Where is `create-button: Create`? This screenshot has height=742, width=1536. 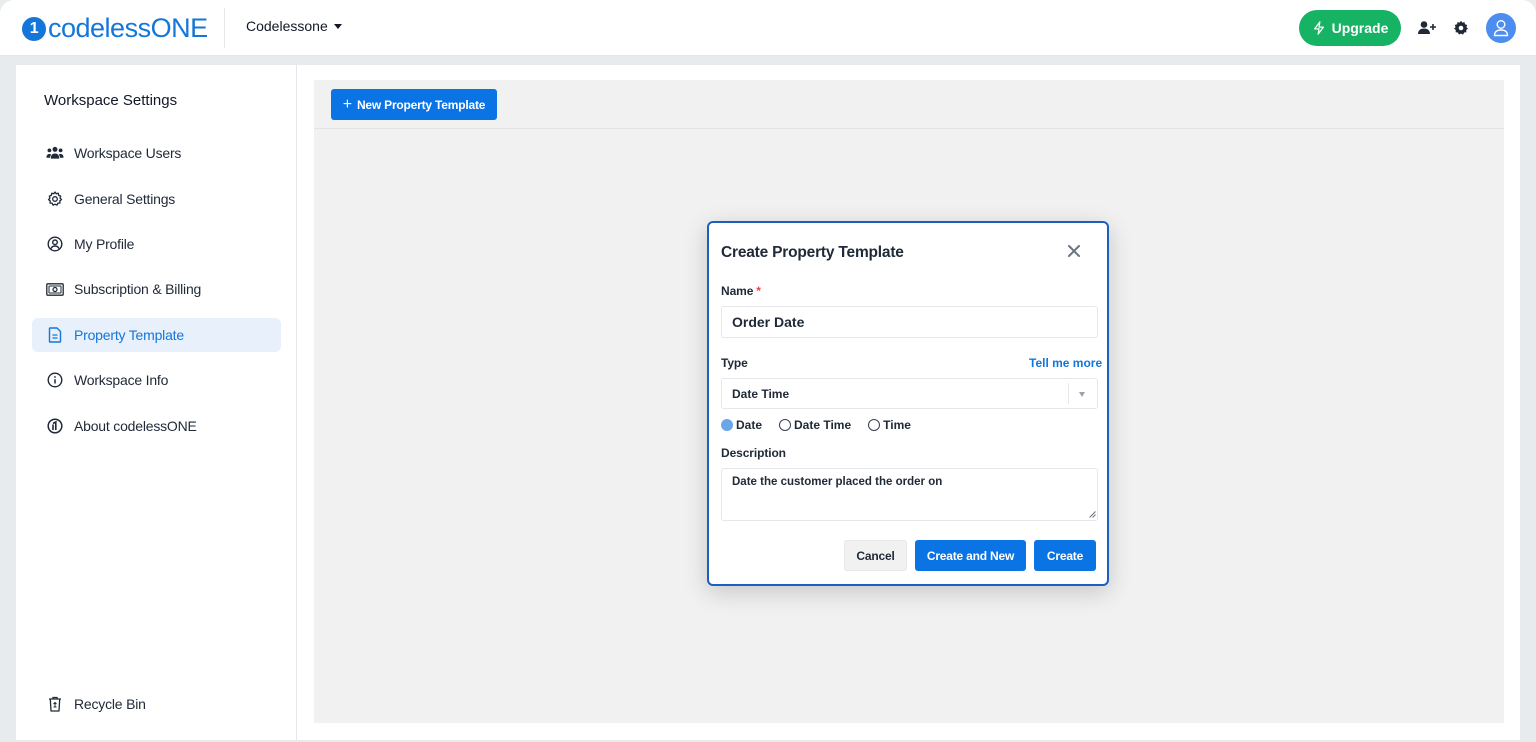
create-button: Create is located at coordinates (1065, 555).